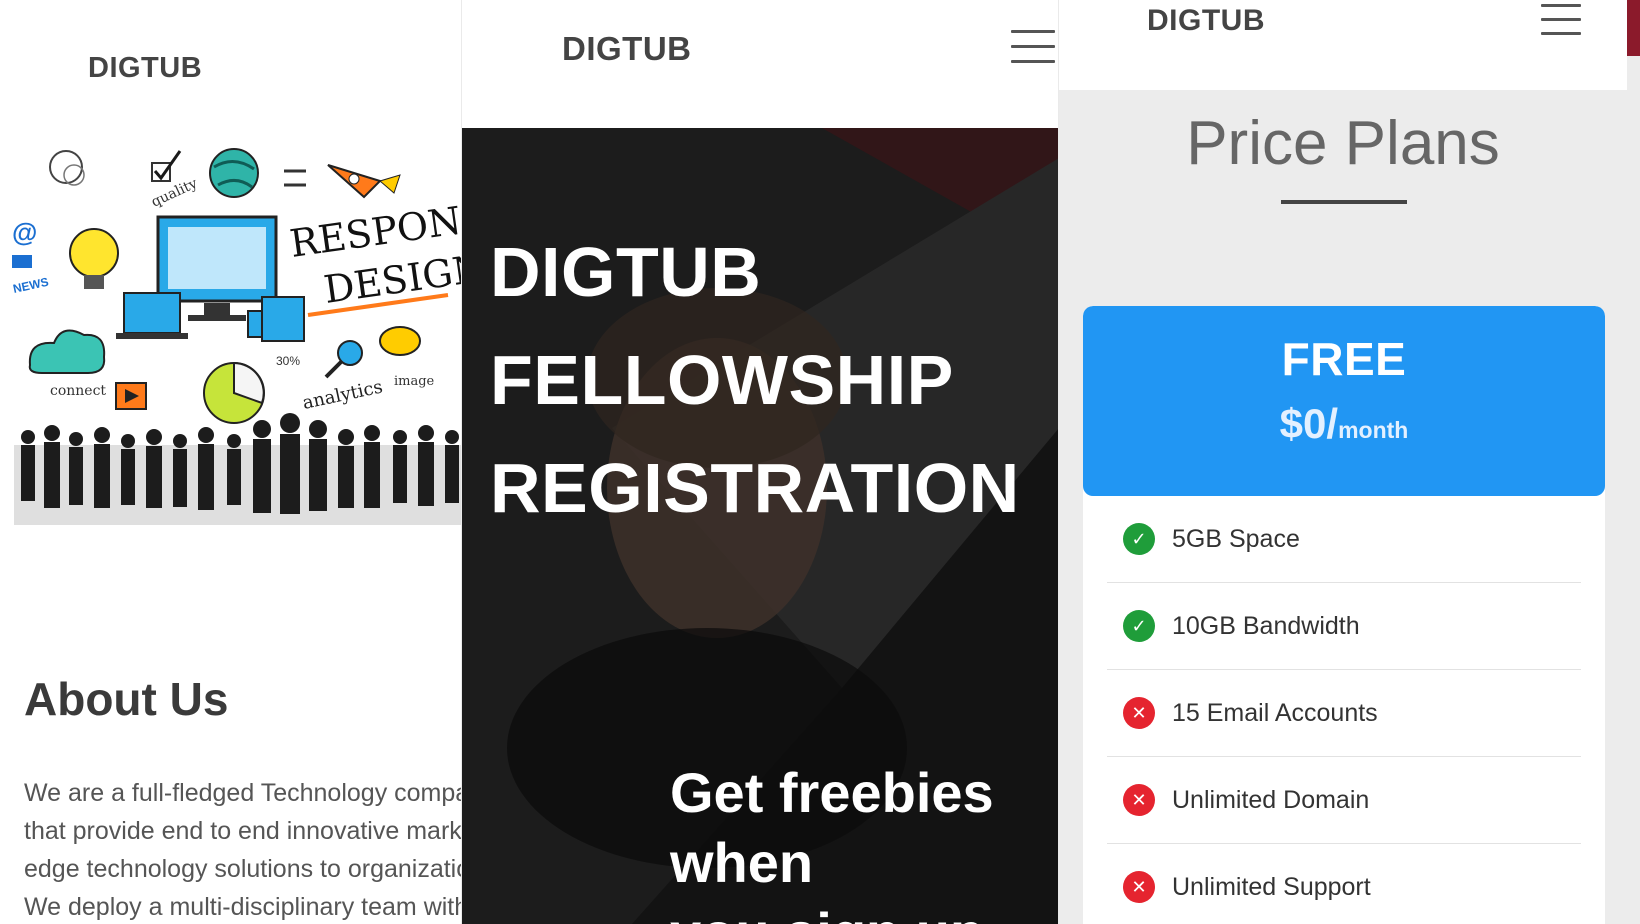  Describe the element at coordinates (1344, 359) in the screenshot. I see `plan-name: FREE` at that location.